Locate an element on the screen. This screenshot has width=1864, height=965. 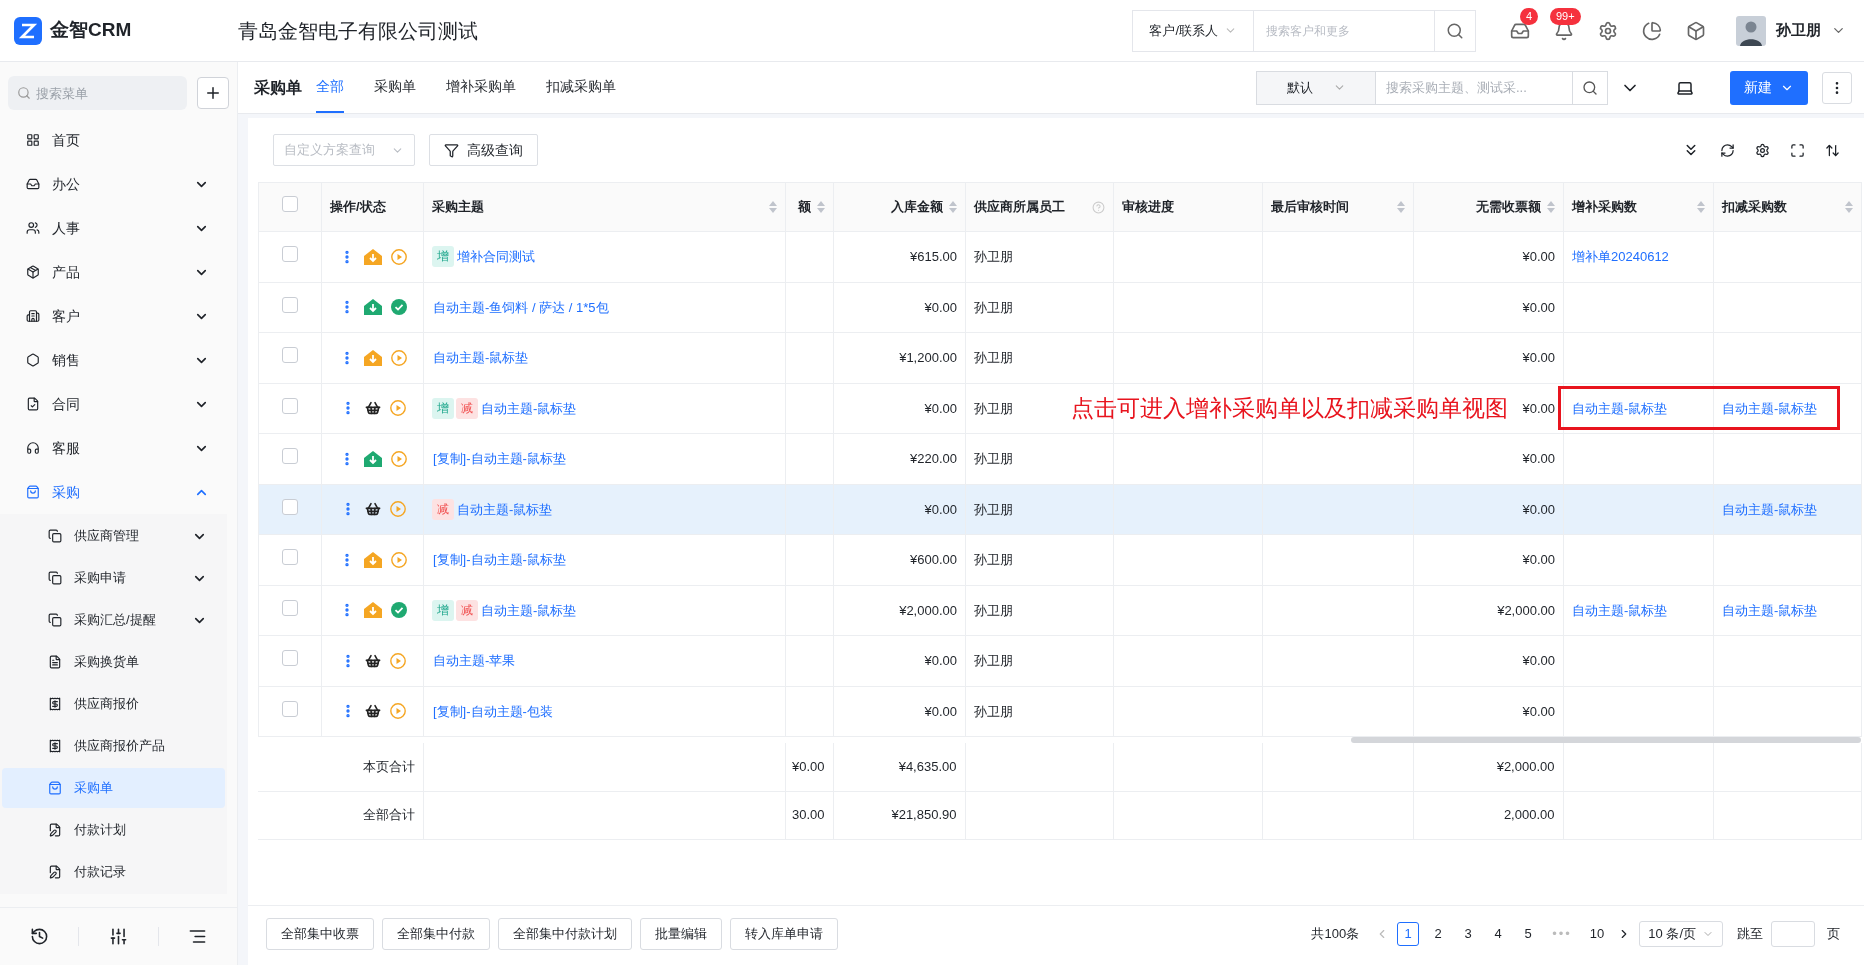
global-search-field: 搜索客户和更多 is located at coordinates (1344, 30).